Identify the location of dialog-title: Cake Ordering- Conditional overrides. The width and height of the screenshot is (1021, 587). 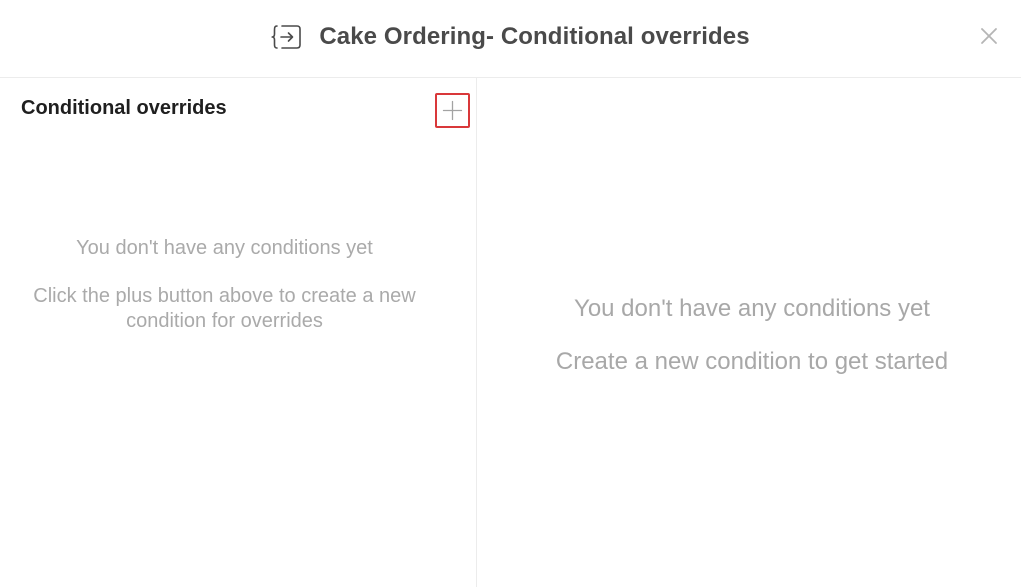
(534, 36).